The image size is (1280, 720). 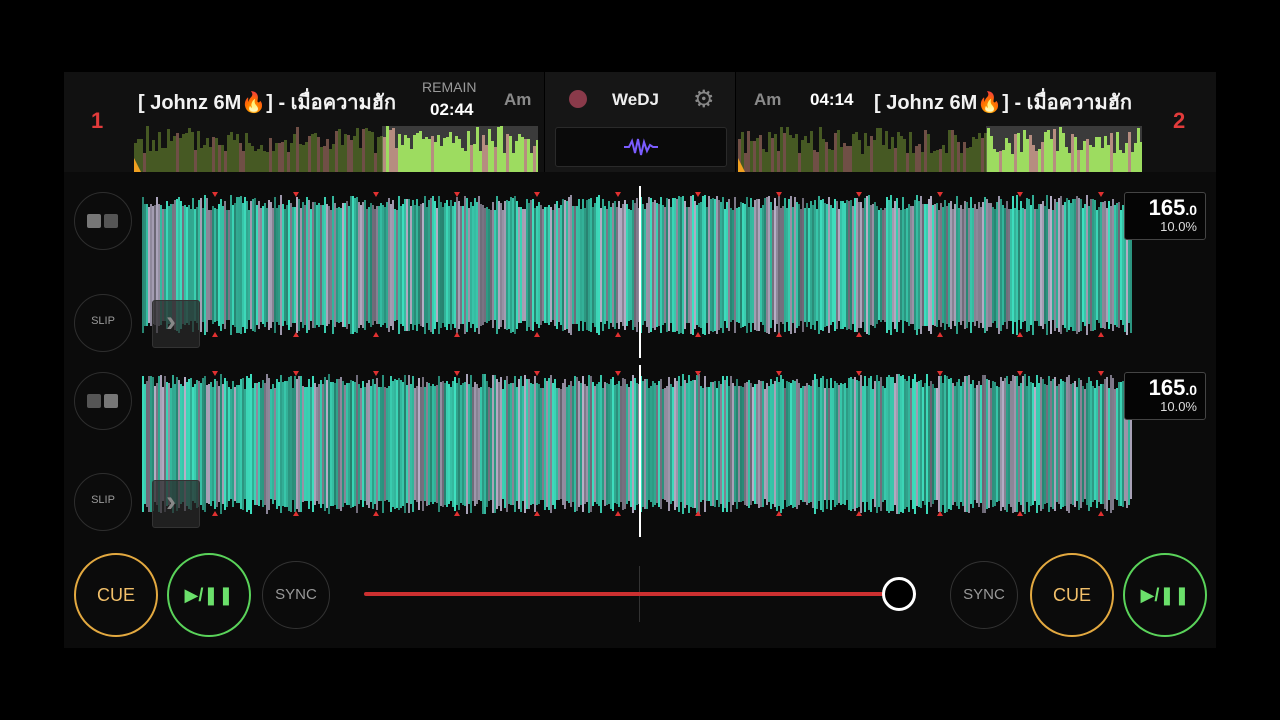 I want to click on deck-2-play-pause-button: ▶/❚❚, so click(x=1165, y=595).